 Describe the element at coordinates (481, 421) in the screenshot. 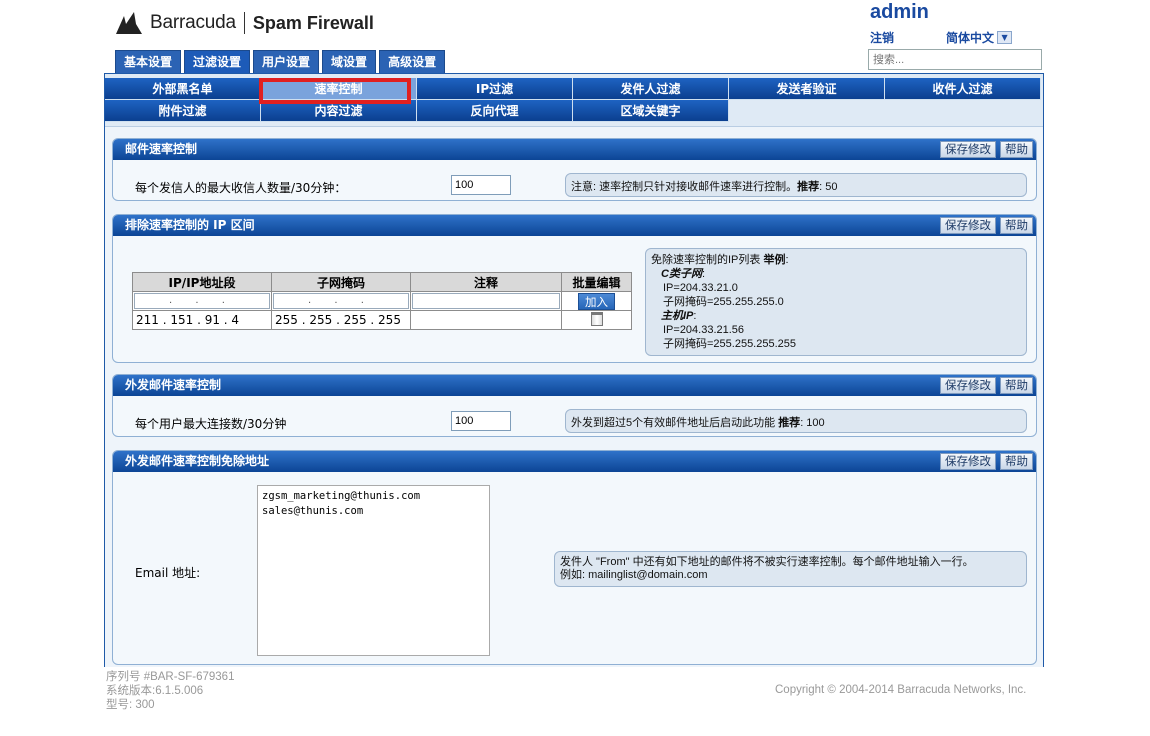

I see `max-connections-input` at that location.